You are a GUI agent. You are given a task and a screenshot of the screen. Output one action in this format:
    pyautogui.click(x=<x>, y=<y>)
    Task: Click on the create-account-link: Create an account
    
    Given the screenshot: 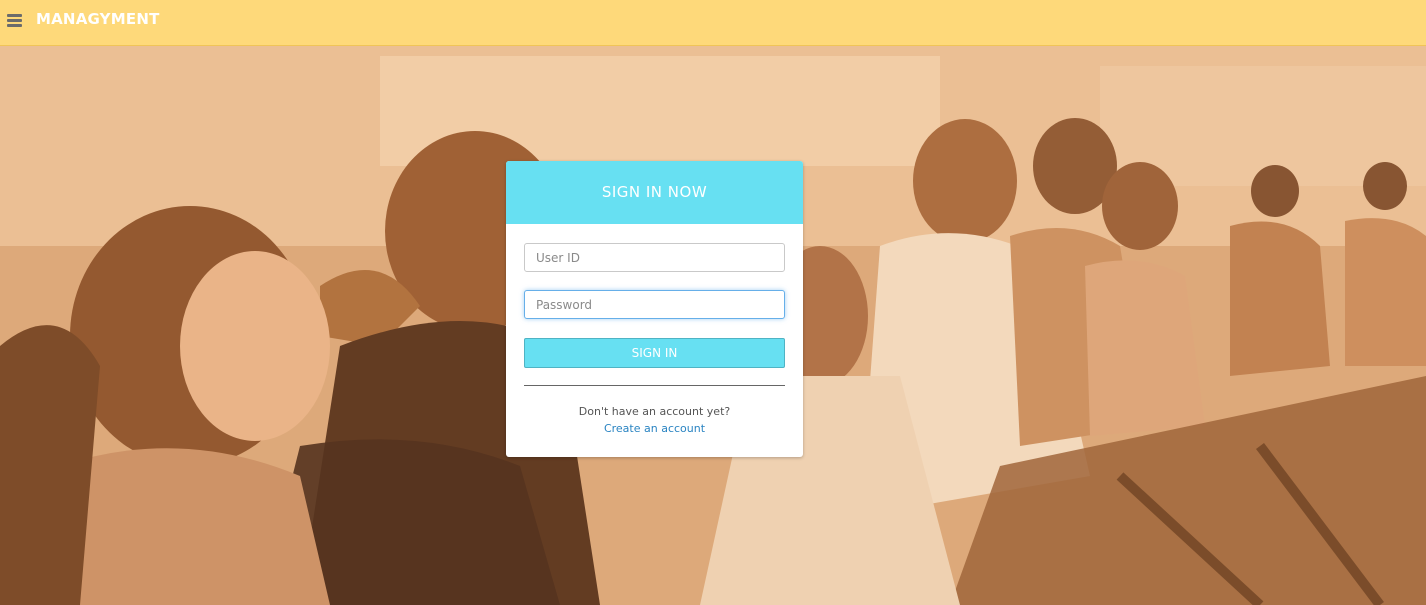 What is the action you would take?
    pyautogui.click(x=654, y=428)
    